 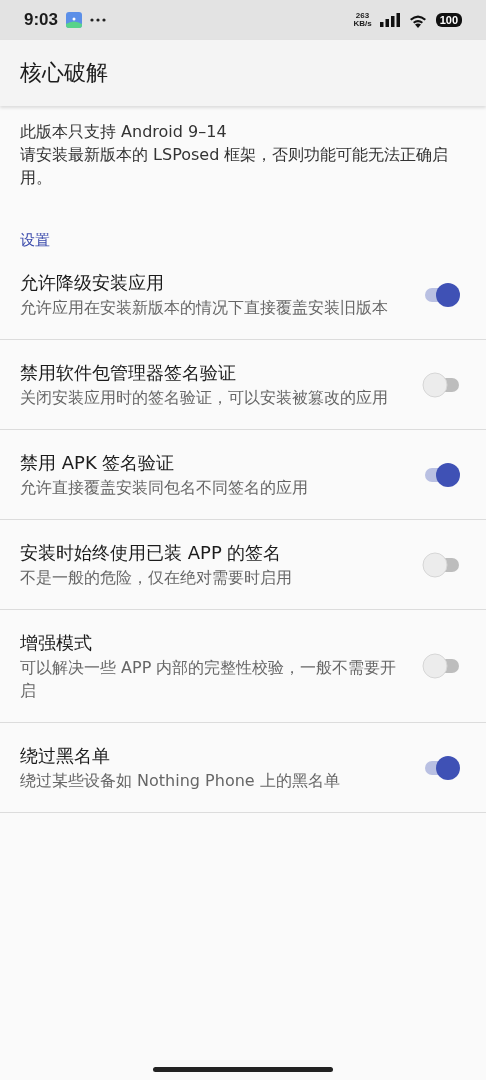 What do you see at coordinates (164, 488) in the screenshot?
I see `setting-summary: 允许直接覆盖安装同包名不同签名的应用` at bounding box center [164, 488].